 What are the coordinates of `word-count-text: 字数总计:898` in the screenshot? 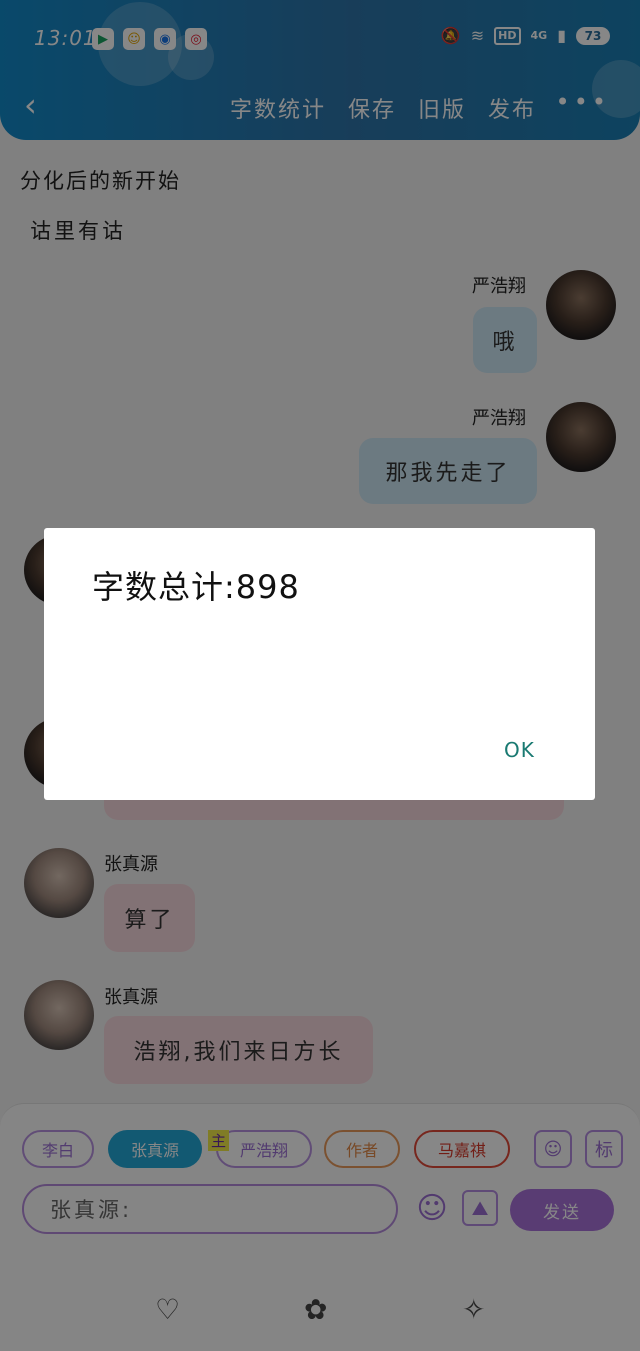 It's located at (196, 587).